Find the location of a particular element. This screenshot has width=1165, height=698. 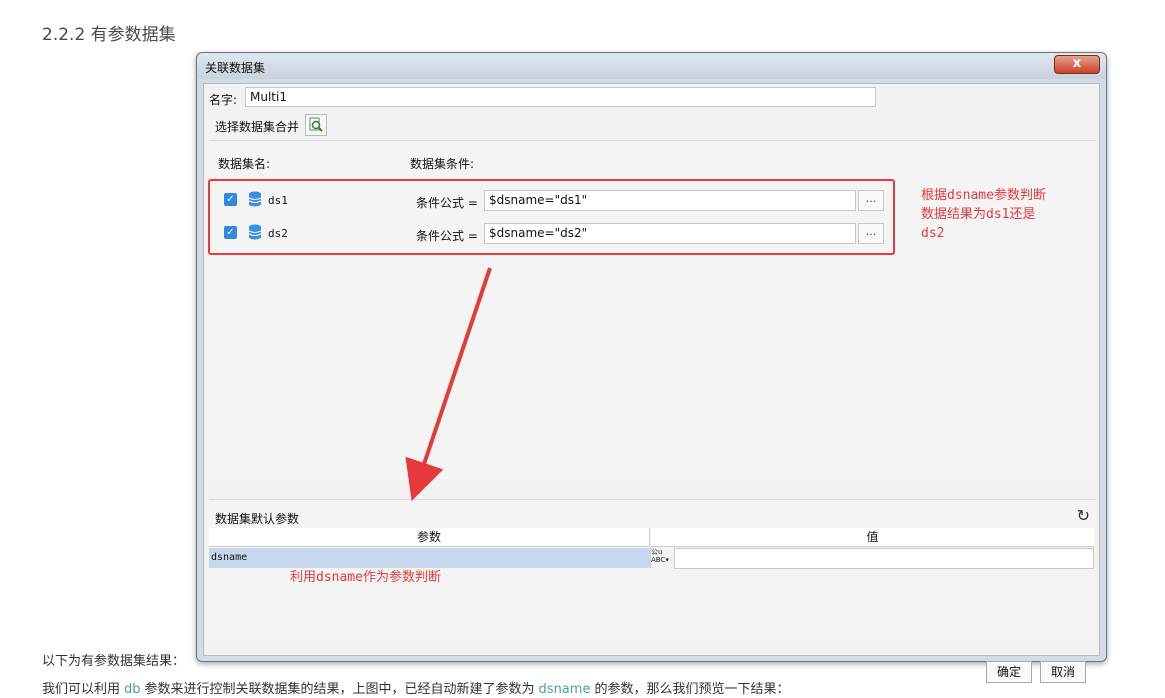

explain-text: 的参数，那么我们预览一下结果： is located at coordinates (692, 689).